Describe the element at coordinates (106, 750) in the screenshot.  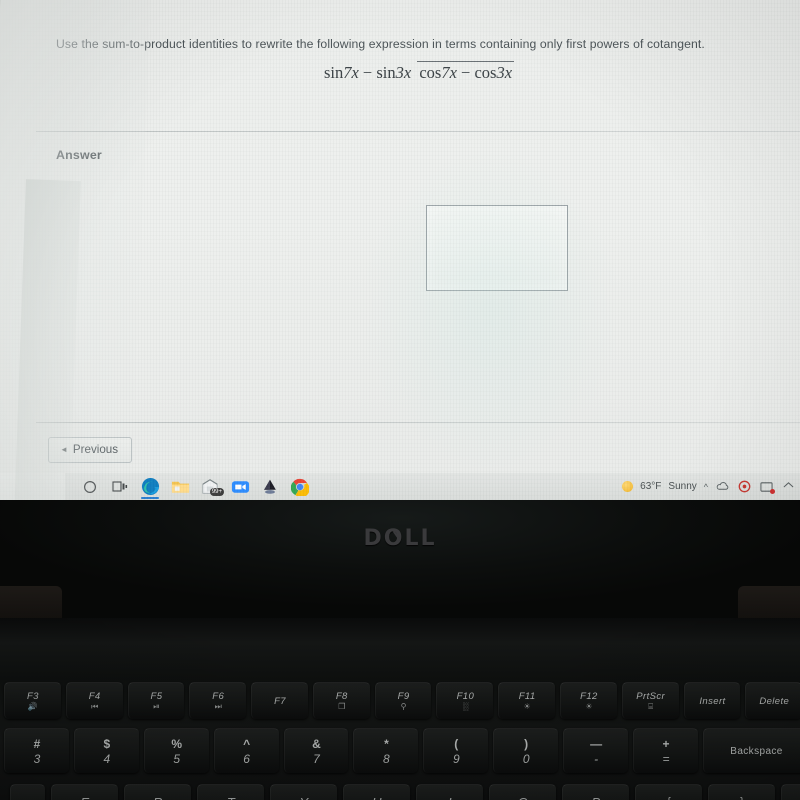
I see `key-4: $4` at that location.